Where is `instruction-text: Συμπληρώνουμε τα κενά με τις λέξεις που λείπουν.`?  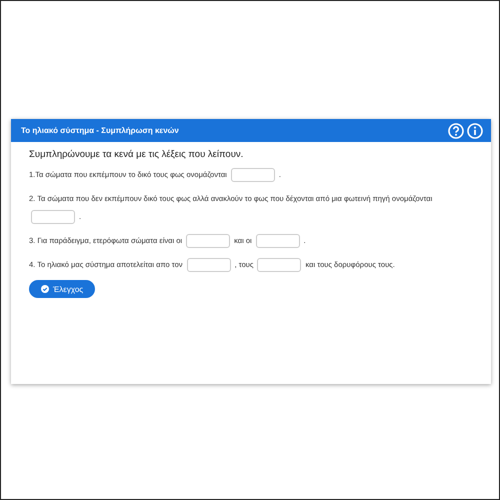
instruction-text: Συμπληρώνουμε τα κενά με τις λέξεις που λείπουν. is located at coordinates (136, 154).